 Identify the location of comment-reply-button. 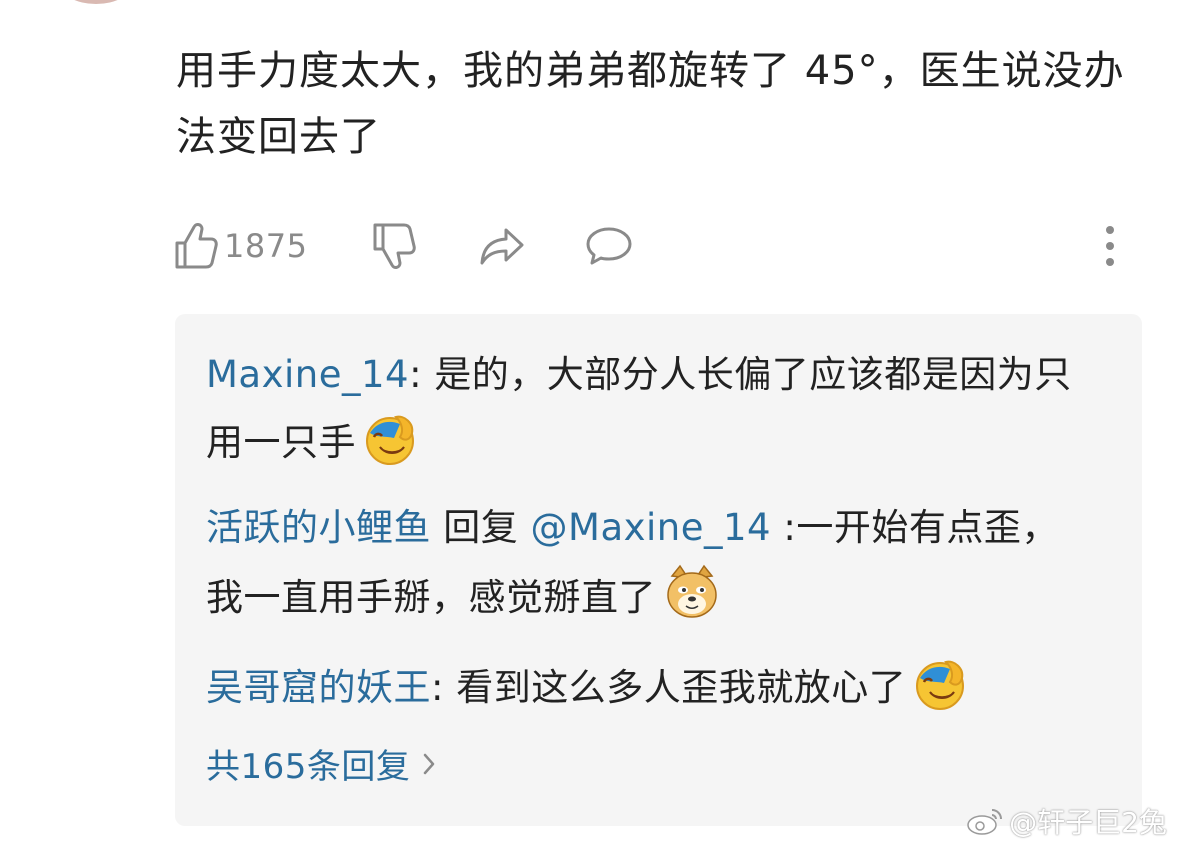
(609, 246).